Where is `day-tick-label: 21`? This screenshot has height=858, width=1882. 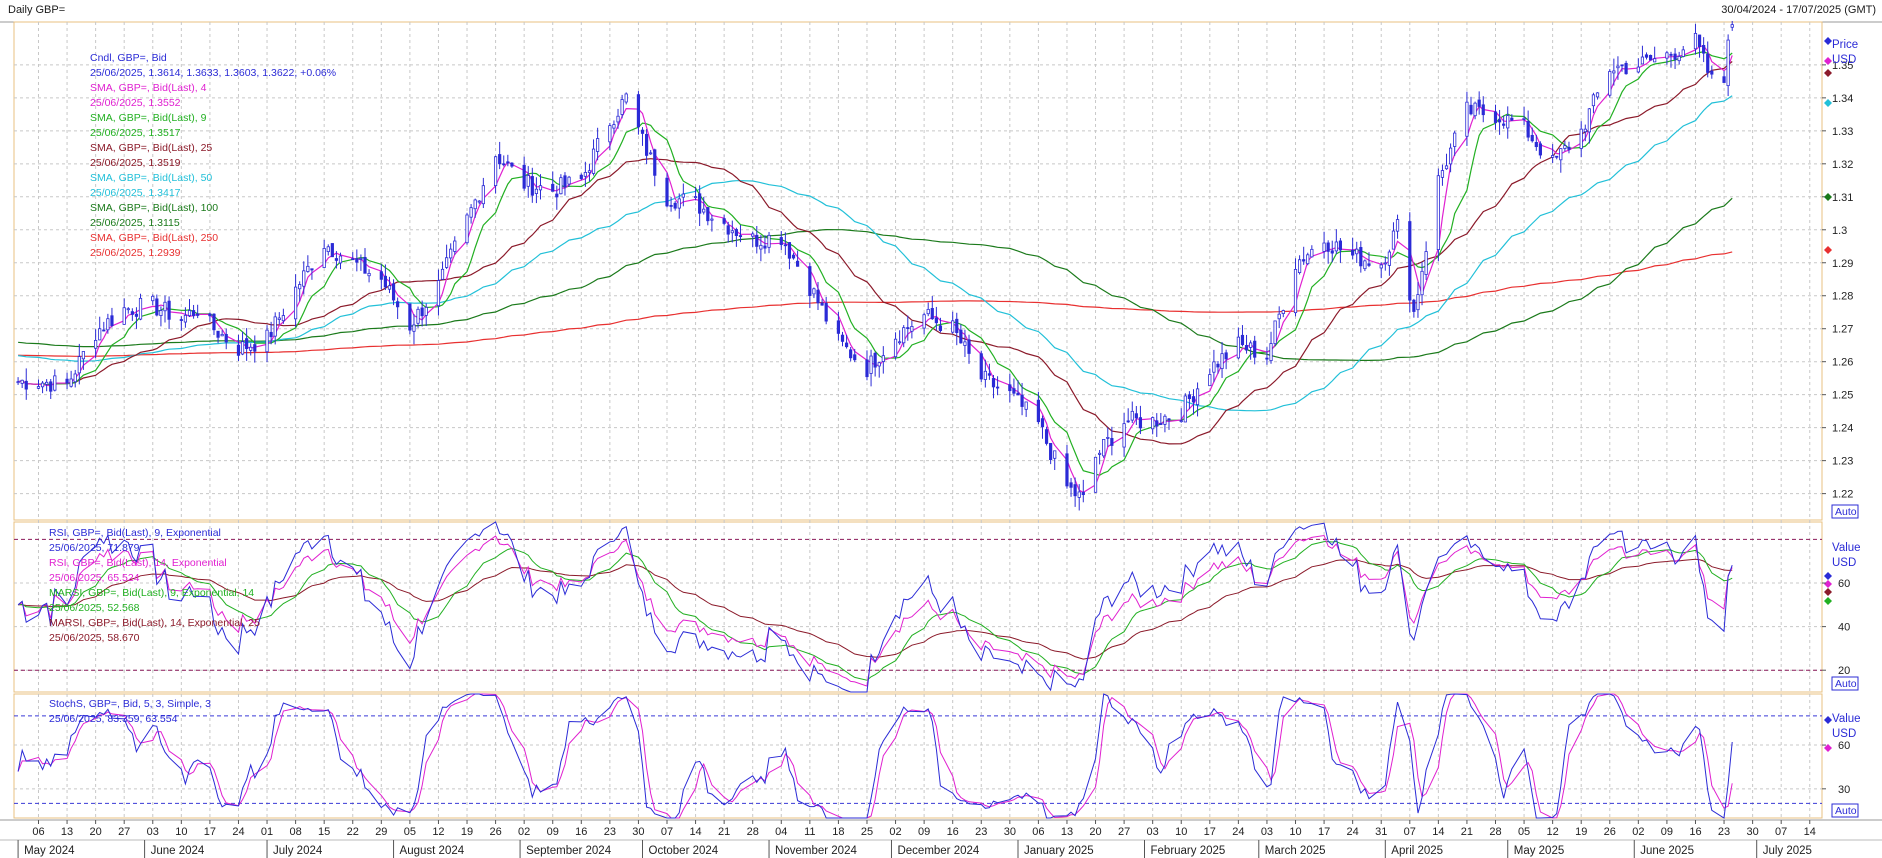 day-tick-label: 21 is located at coordinates (1467, 832).